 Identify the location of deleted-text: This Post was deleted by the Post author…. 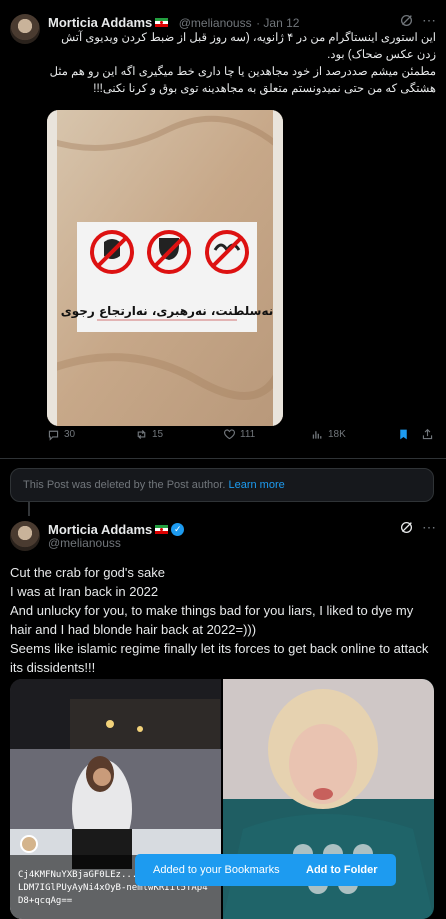
(124, 485).